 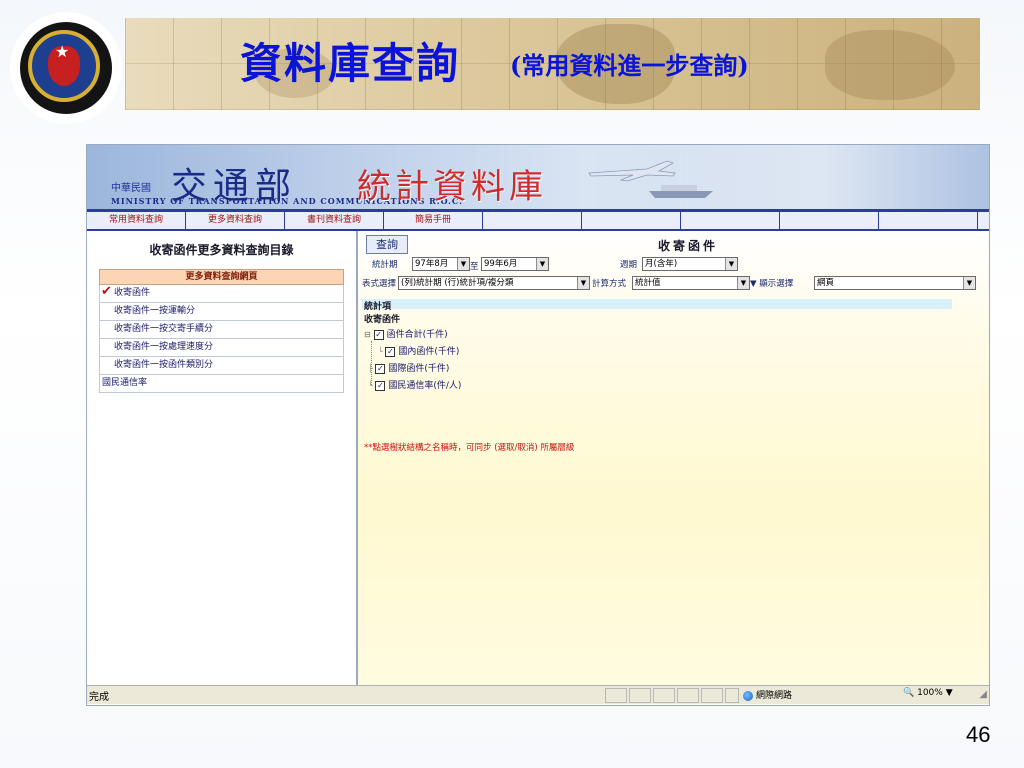 What do you see at coordinates (425, 386) in the screenshot?
I see `tree-item-label: 國民通信率(件/人)` at bounding box center [425, 386].